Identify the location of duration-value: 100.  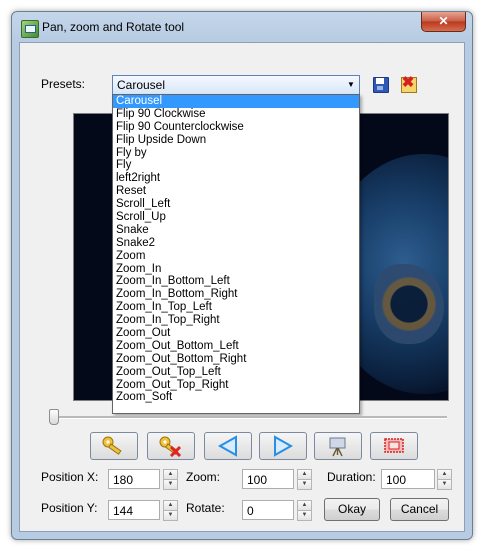
(396, 480).